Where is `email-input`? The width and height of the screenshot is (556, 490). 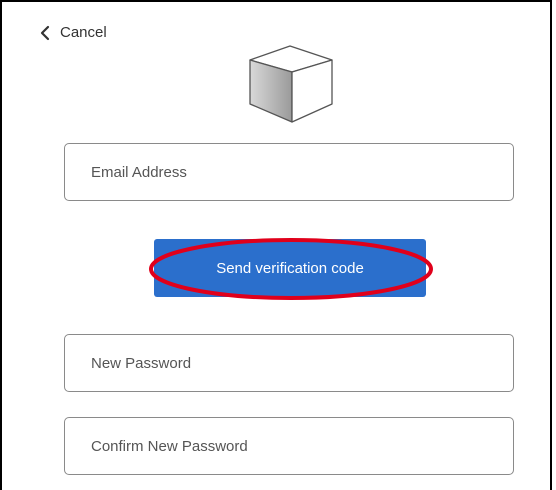 email-input is located at coordinates (301, 172).